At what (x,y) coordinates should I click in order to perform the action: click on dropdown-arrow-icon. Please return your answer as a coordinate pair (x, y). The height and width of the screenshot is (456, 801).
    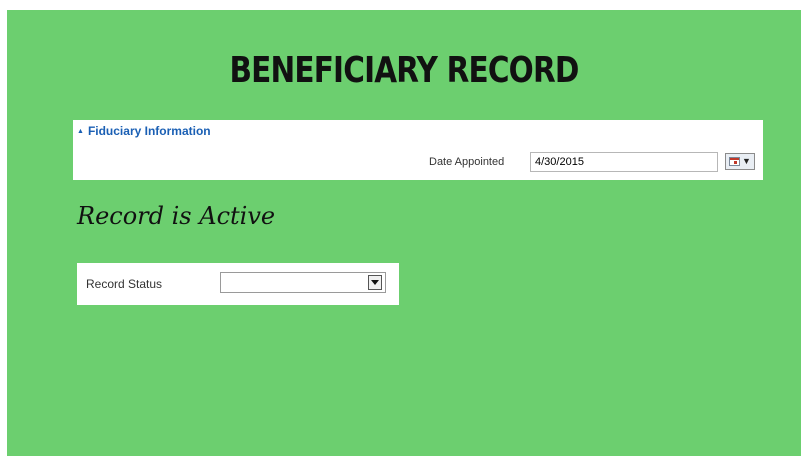
    Looking at the image, I should click on (375, 282).